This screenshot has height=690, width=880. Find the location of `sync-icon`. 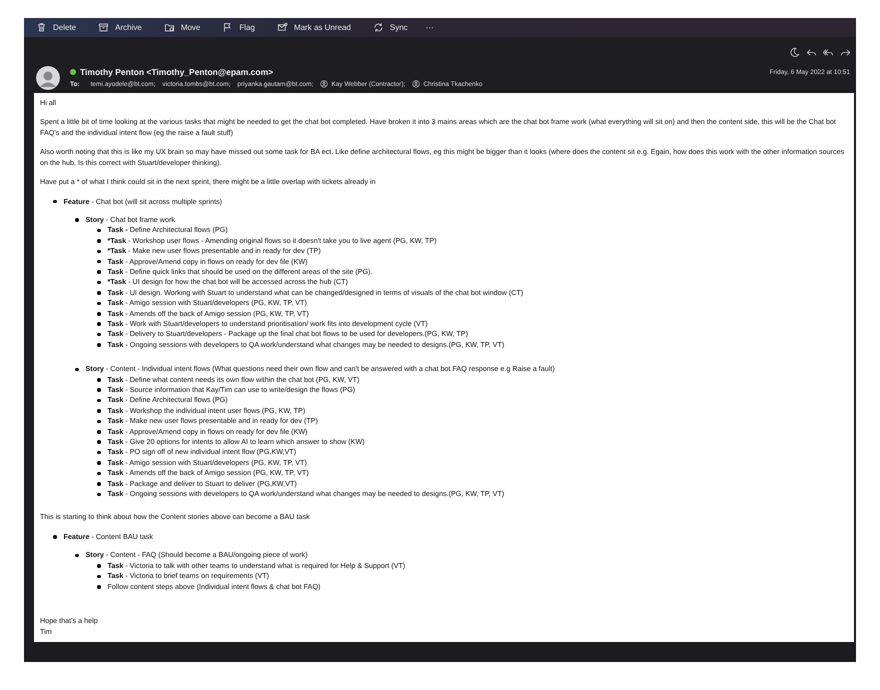

sync-icon is located at coordinates (378, 27).